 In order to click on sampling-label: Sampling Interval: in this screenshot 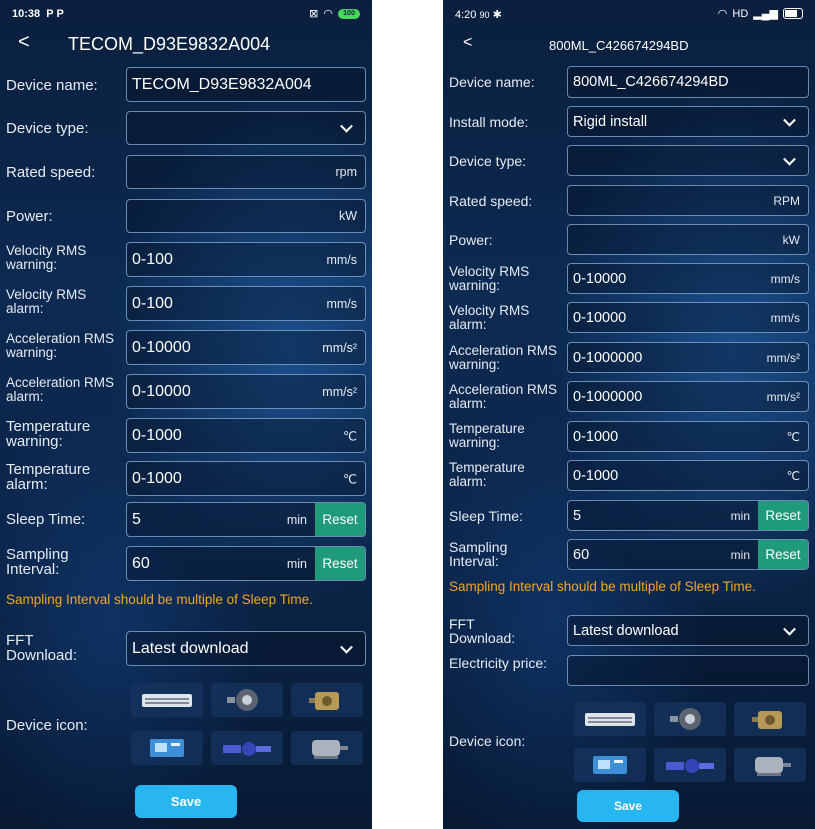, I will do `click(478, 554)`.